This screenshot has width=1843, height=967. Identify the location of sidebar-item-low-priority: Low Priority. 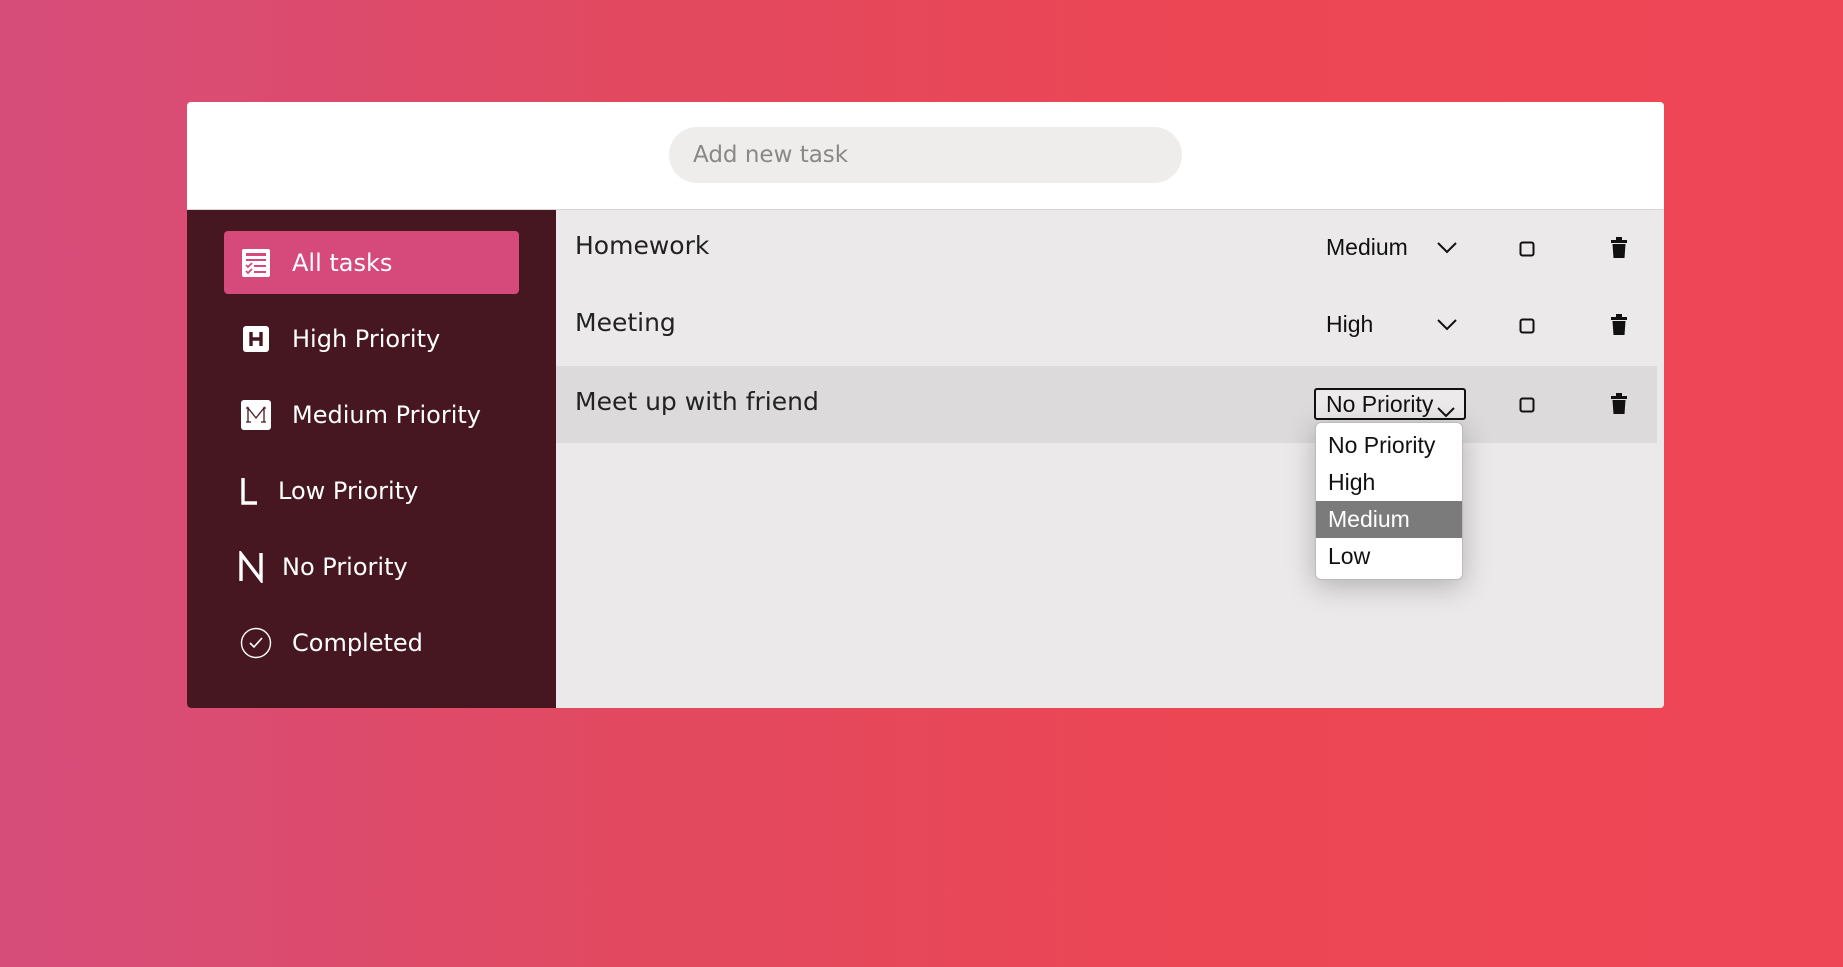
(371, 490).